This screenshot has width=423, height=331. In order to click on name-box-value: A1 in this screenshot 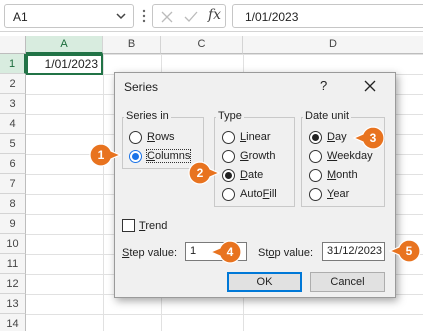, I will do `click(20, 17)`.